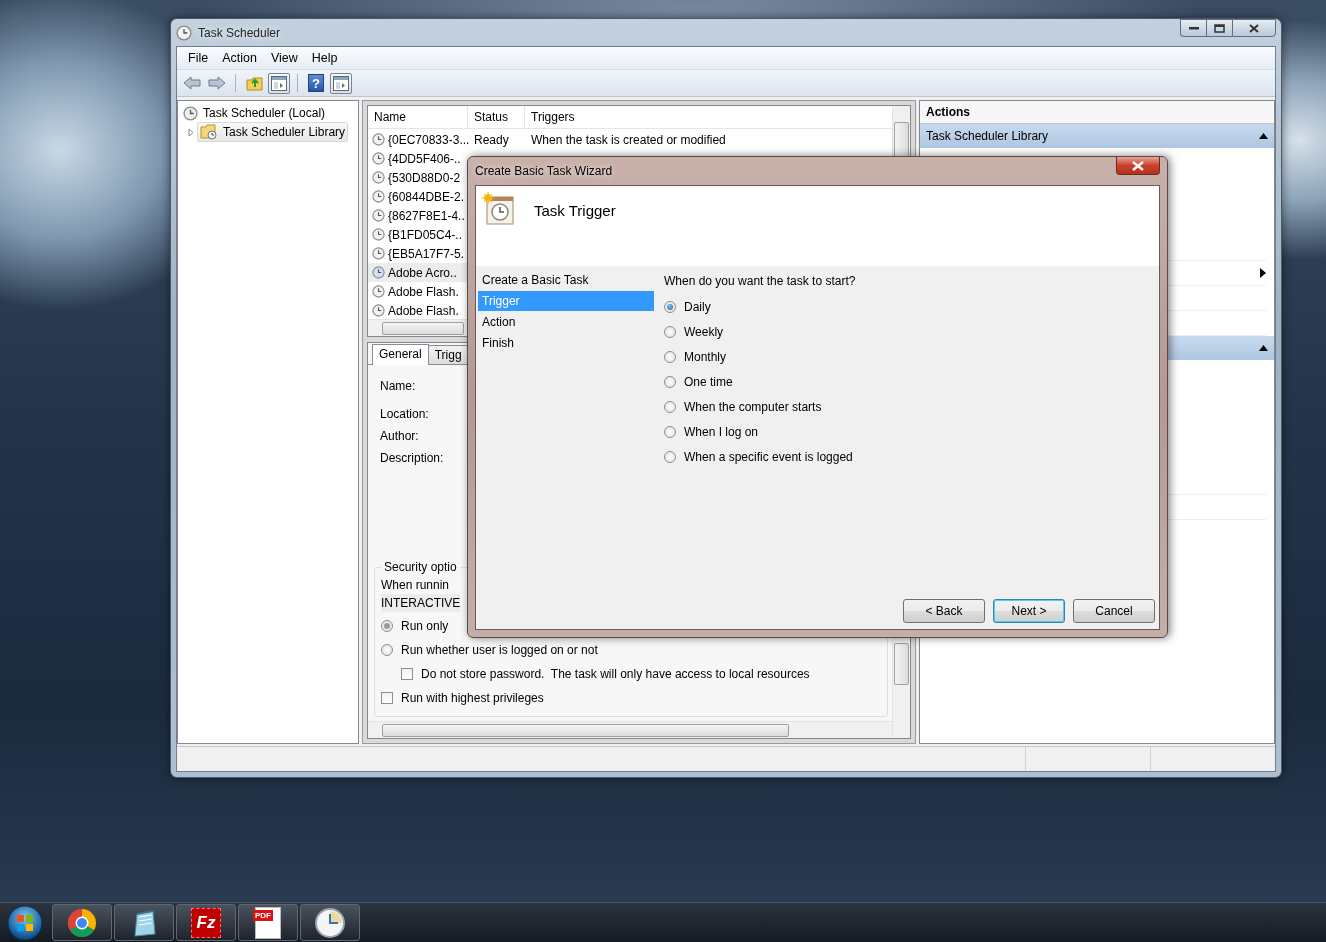  What do you see at coordinates (198, 58) in the screenshot?
I see `menu-item: File` at bounding box center [198, 58].